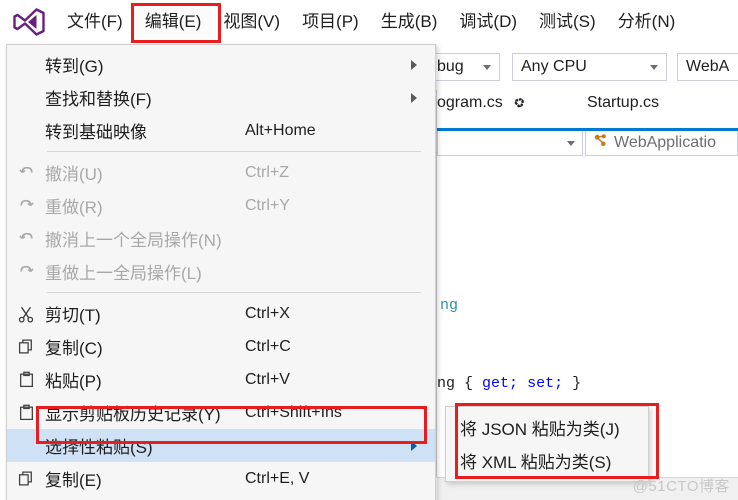  Describe the element at coordinates (221, 346) in the screenshot. I see `menu-item-copy: 复制(C) Ctrl+C` at that location.